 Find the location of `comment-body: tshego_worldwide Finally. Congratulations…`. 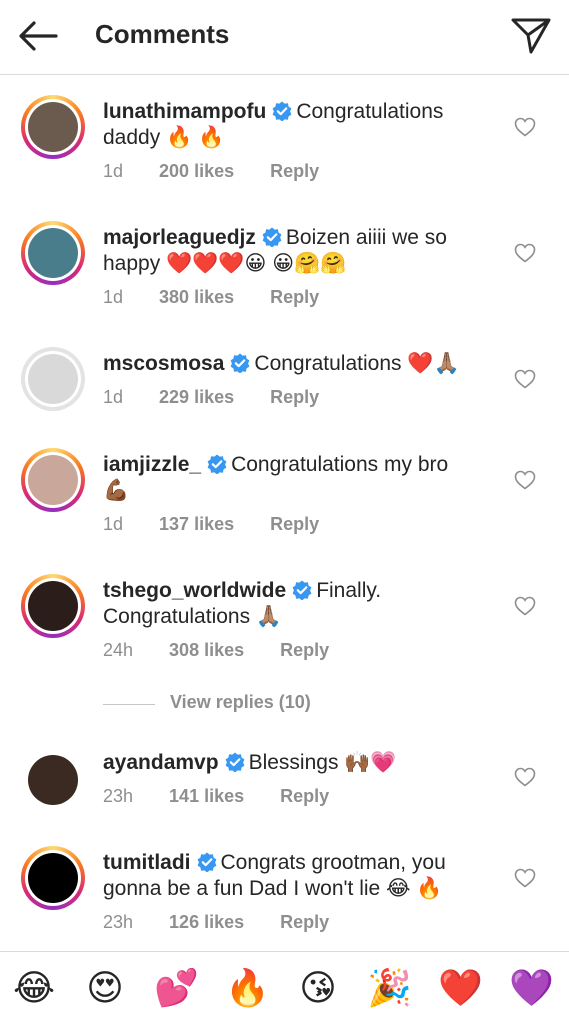

comment-body: tshego_worldwide Finally. Congratulations… is located at coordinates (288, 604).